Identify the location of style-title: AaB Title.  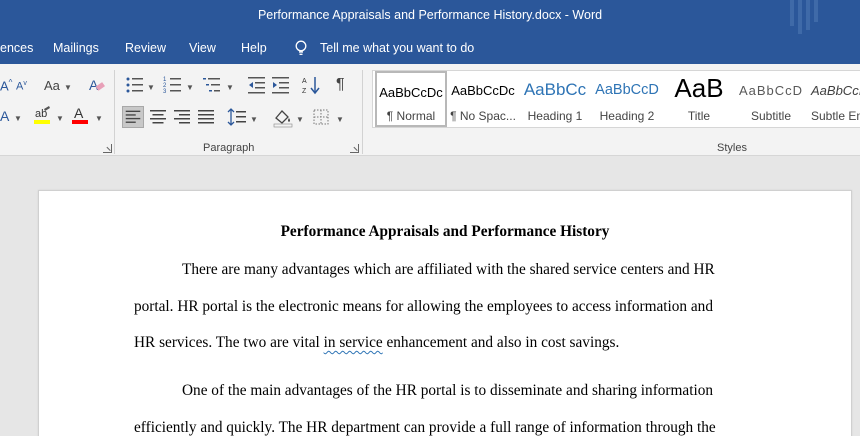
(699, 99).